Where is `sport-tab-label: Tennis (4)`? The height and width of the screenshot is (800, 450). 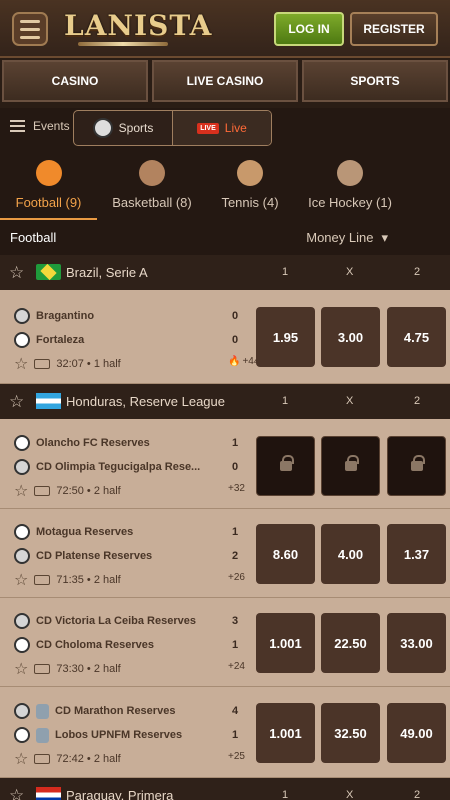 sport-tab-label: Tennis (4) is located at coordinates (250, 202).